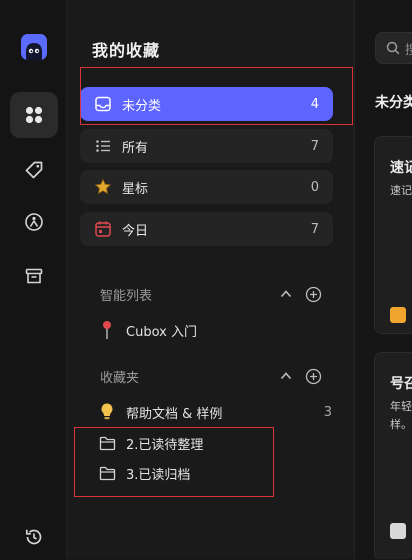 The image size is (412, 560). Describe the element at coordinates (206, 229) in the screenshot. I see `filter-today: 今日 7` at that location.